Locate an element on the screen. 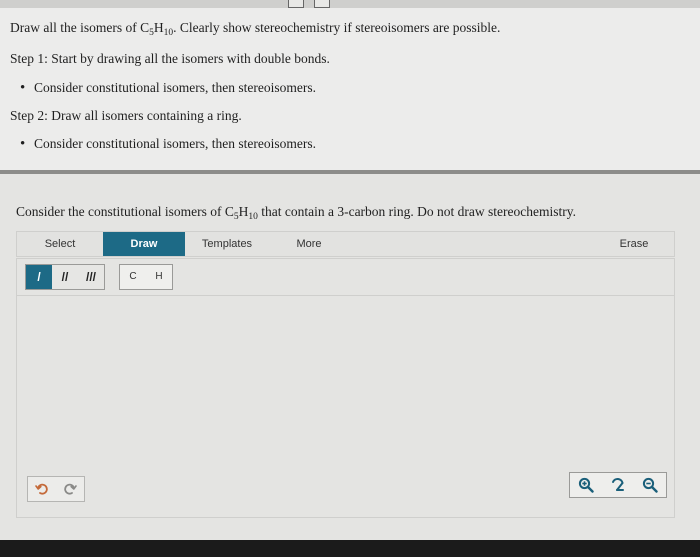 This screenshot has height=557, width=700. double-bond-button: // is located at coordinates (65, 277).